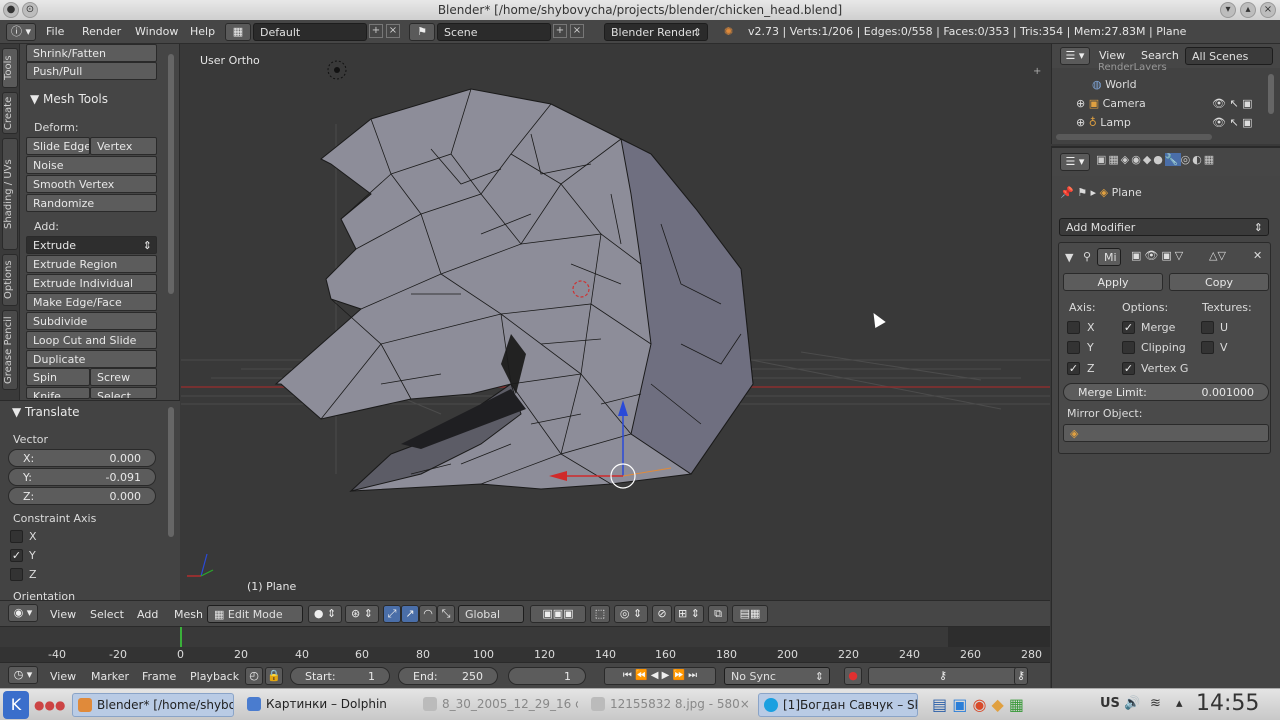 This screenshot has height=720, width=1280. Describe the element at coordinates (274, 676) in the screenshot. I see `lock-icon: 🔒` at that location.